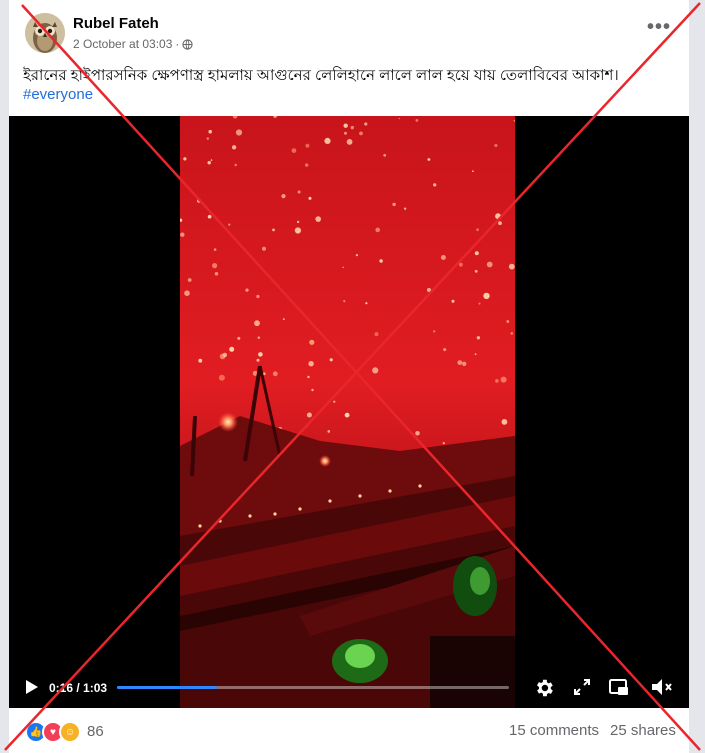 This screenshot has width=705, height=753. Describe the element at coordinates (70, 732) in the screenshot. I see `care-icon: ☺` at that location.